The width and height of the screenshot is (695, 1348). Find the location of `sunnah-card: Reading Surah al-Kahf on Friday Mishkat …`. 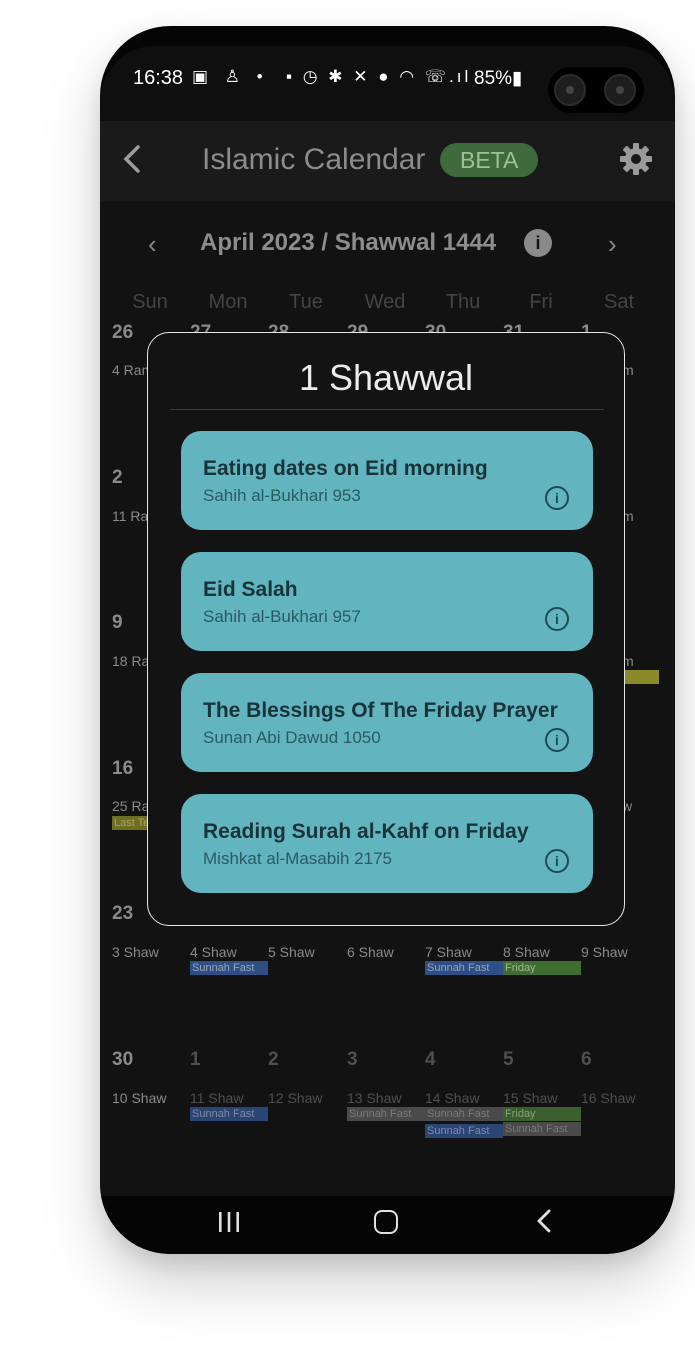

sunnah-card: Reading Surah al-Kahf on Friday Mishkat … is located at coordinates (387, 843).